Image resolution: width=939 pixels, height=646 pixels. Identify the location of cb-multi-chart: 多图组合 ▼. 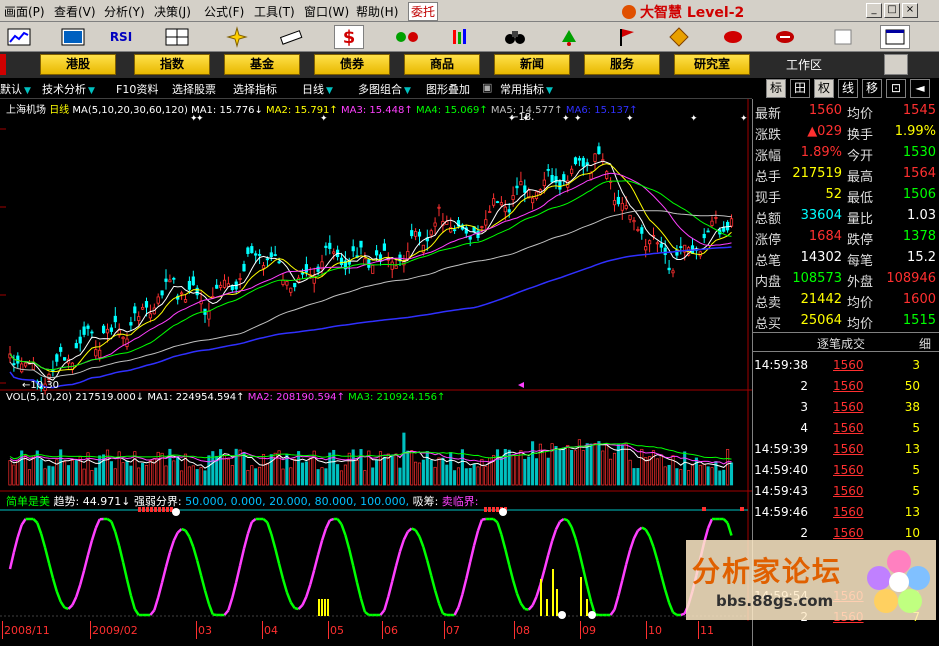
(384, 89).